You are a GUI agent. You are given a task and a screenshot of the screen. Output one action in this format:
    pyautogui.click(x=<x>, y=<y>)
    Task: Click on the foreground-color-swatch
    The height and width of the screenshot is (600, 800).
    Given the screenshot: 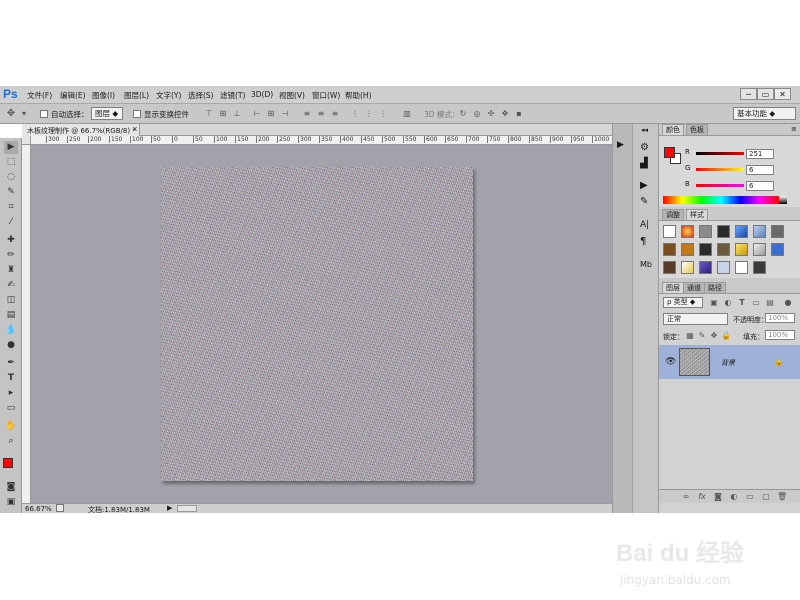 What is the action you would take?
    pyautogui.click(x=8, y=463)
    